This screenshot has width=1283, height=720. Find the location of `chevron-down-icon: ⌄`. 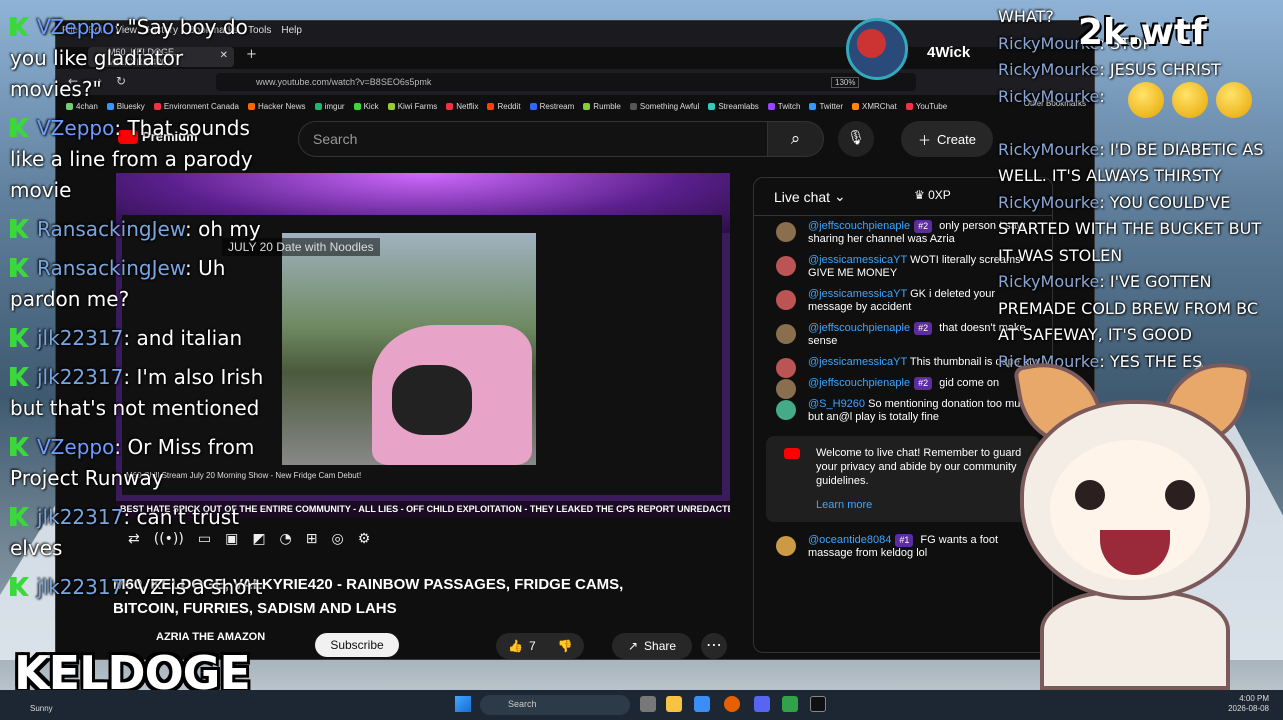

chevron-down-icon: ⌄ is located at coordinates (840, 196).